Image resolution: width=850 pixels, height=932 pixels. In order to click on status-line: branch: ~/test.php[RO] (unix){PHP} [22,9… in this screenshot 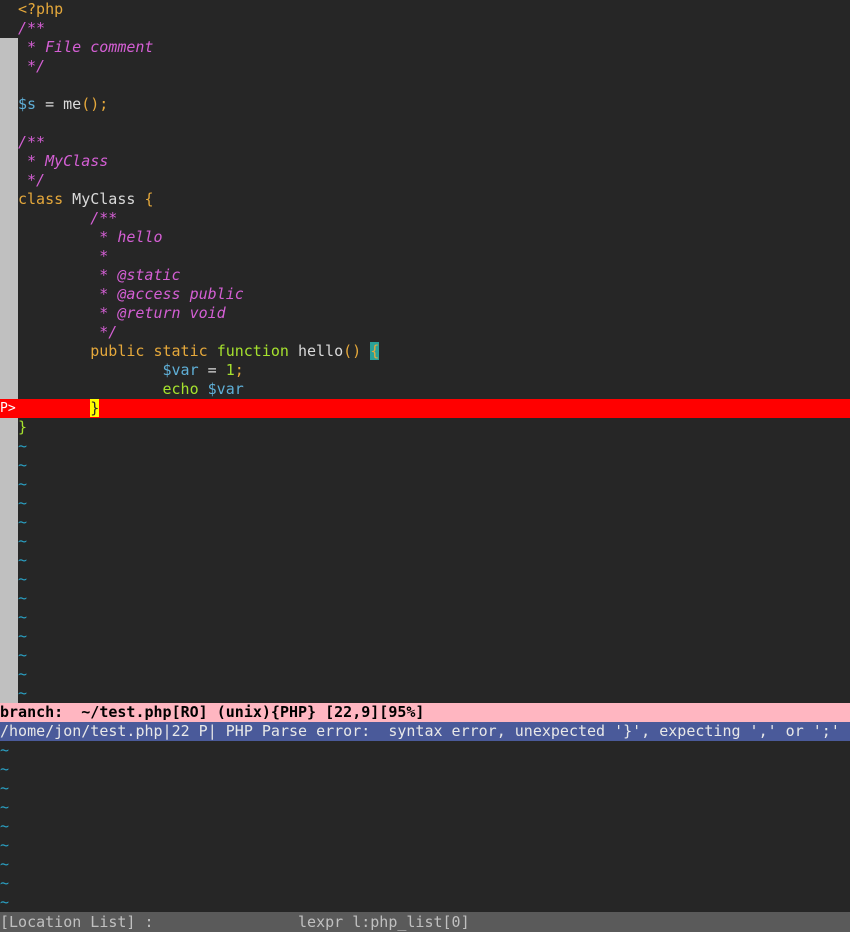, I will do `click(425, 712)`.